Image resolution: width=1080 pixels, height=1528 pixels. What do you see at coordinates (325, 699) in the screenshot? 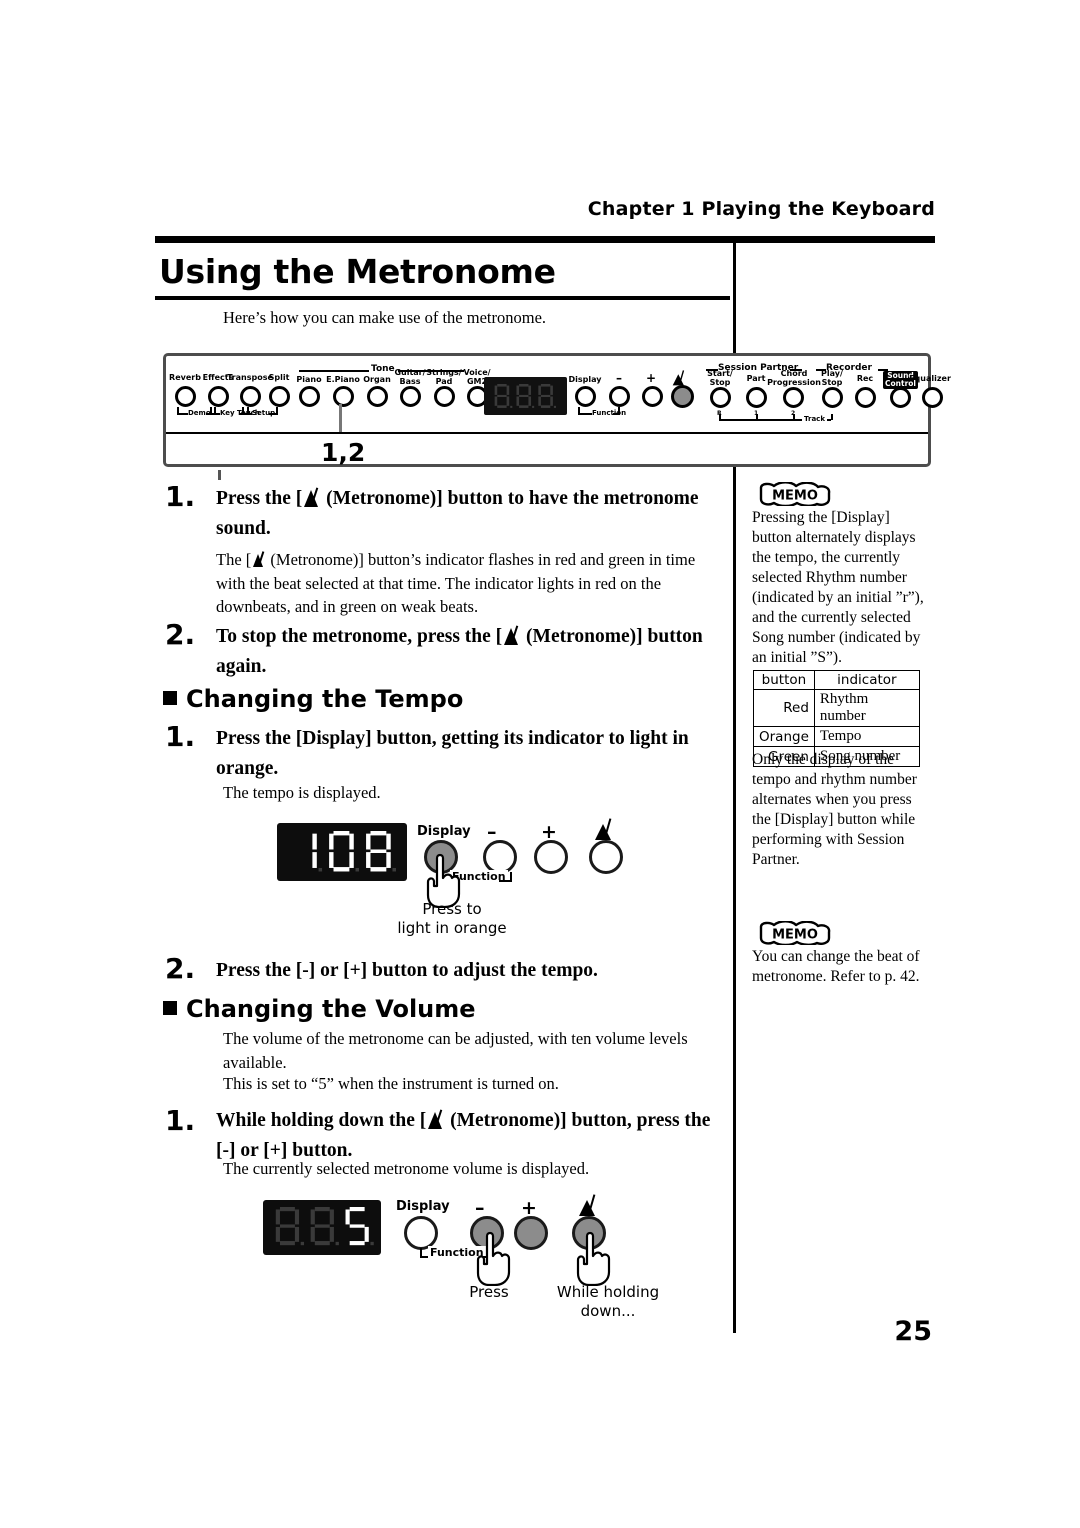
I see `section-heading-tempo-label: Changing the Tempo` at bounding box center [325, 699].